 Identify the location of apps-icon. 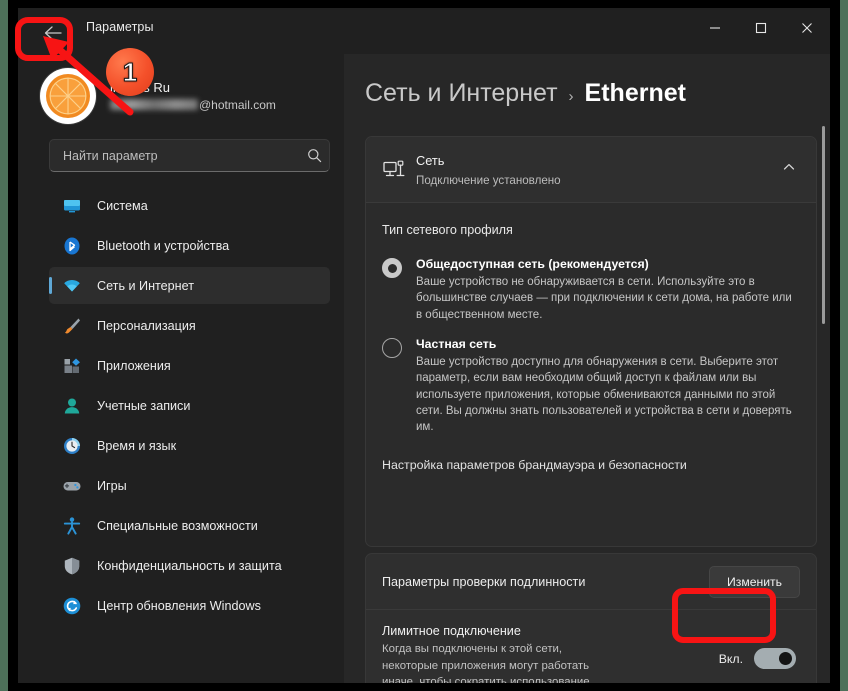
(72, 366).